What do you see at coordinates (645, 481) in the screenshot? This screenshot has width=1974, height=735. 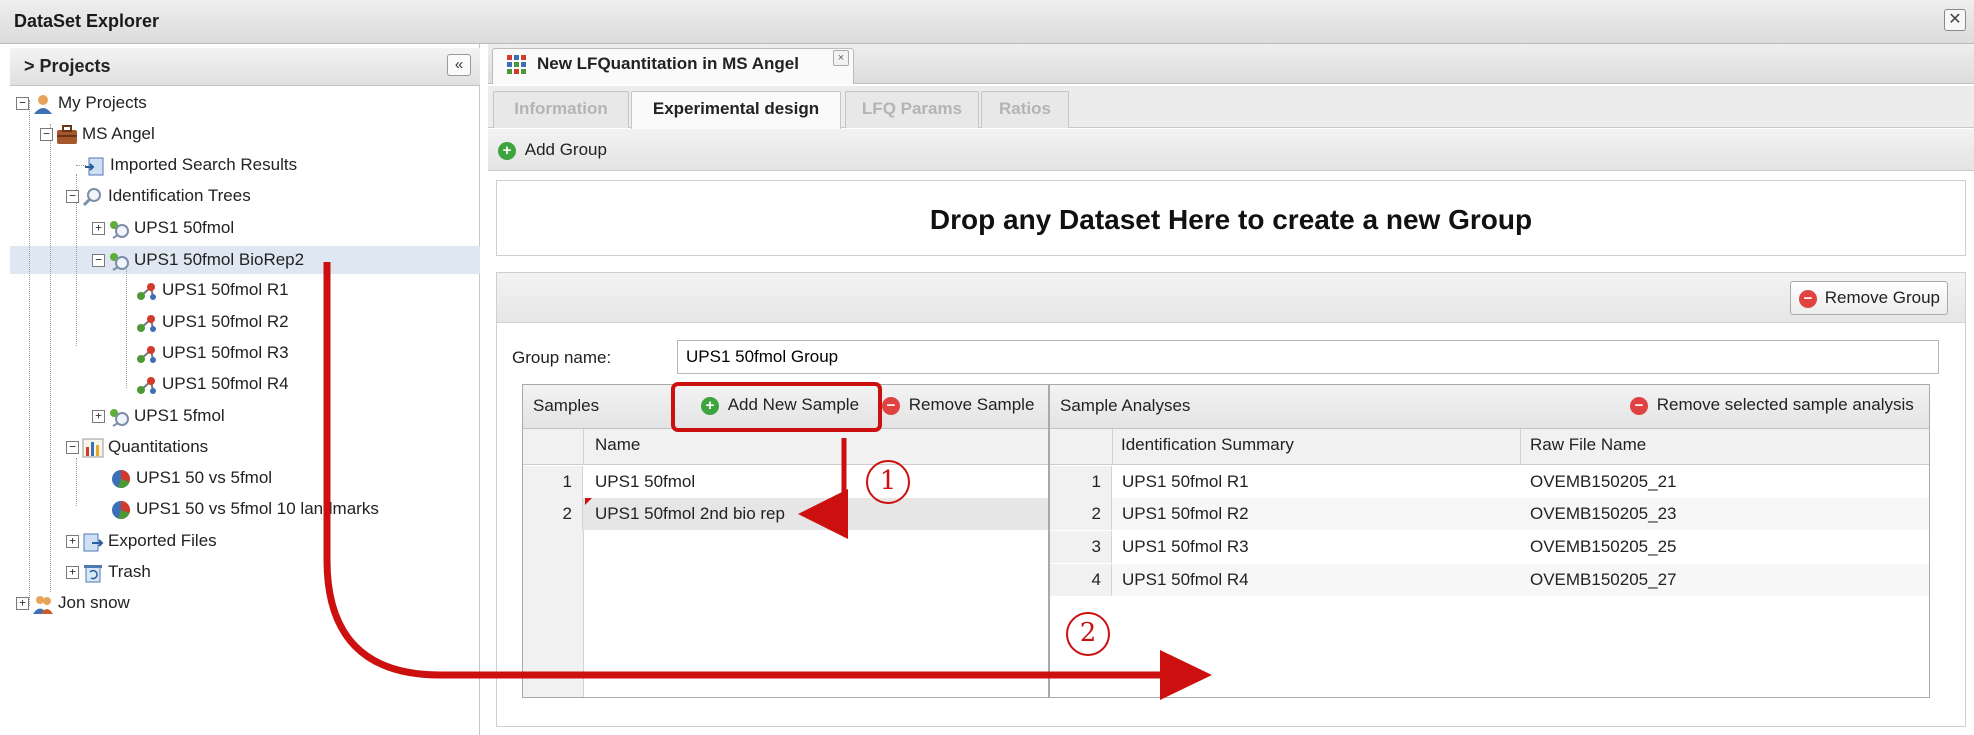 I see `sample-name: UPS1 50fmol` at bounding box center [645, 481].